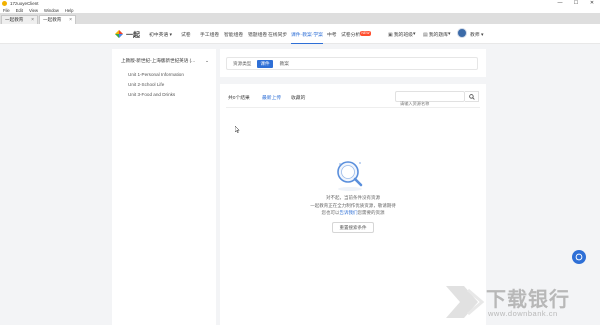  I want to click on logo-icon, so click(119, 34).